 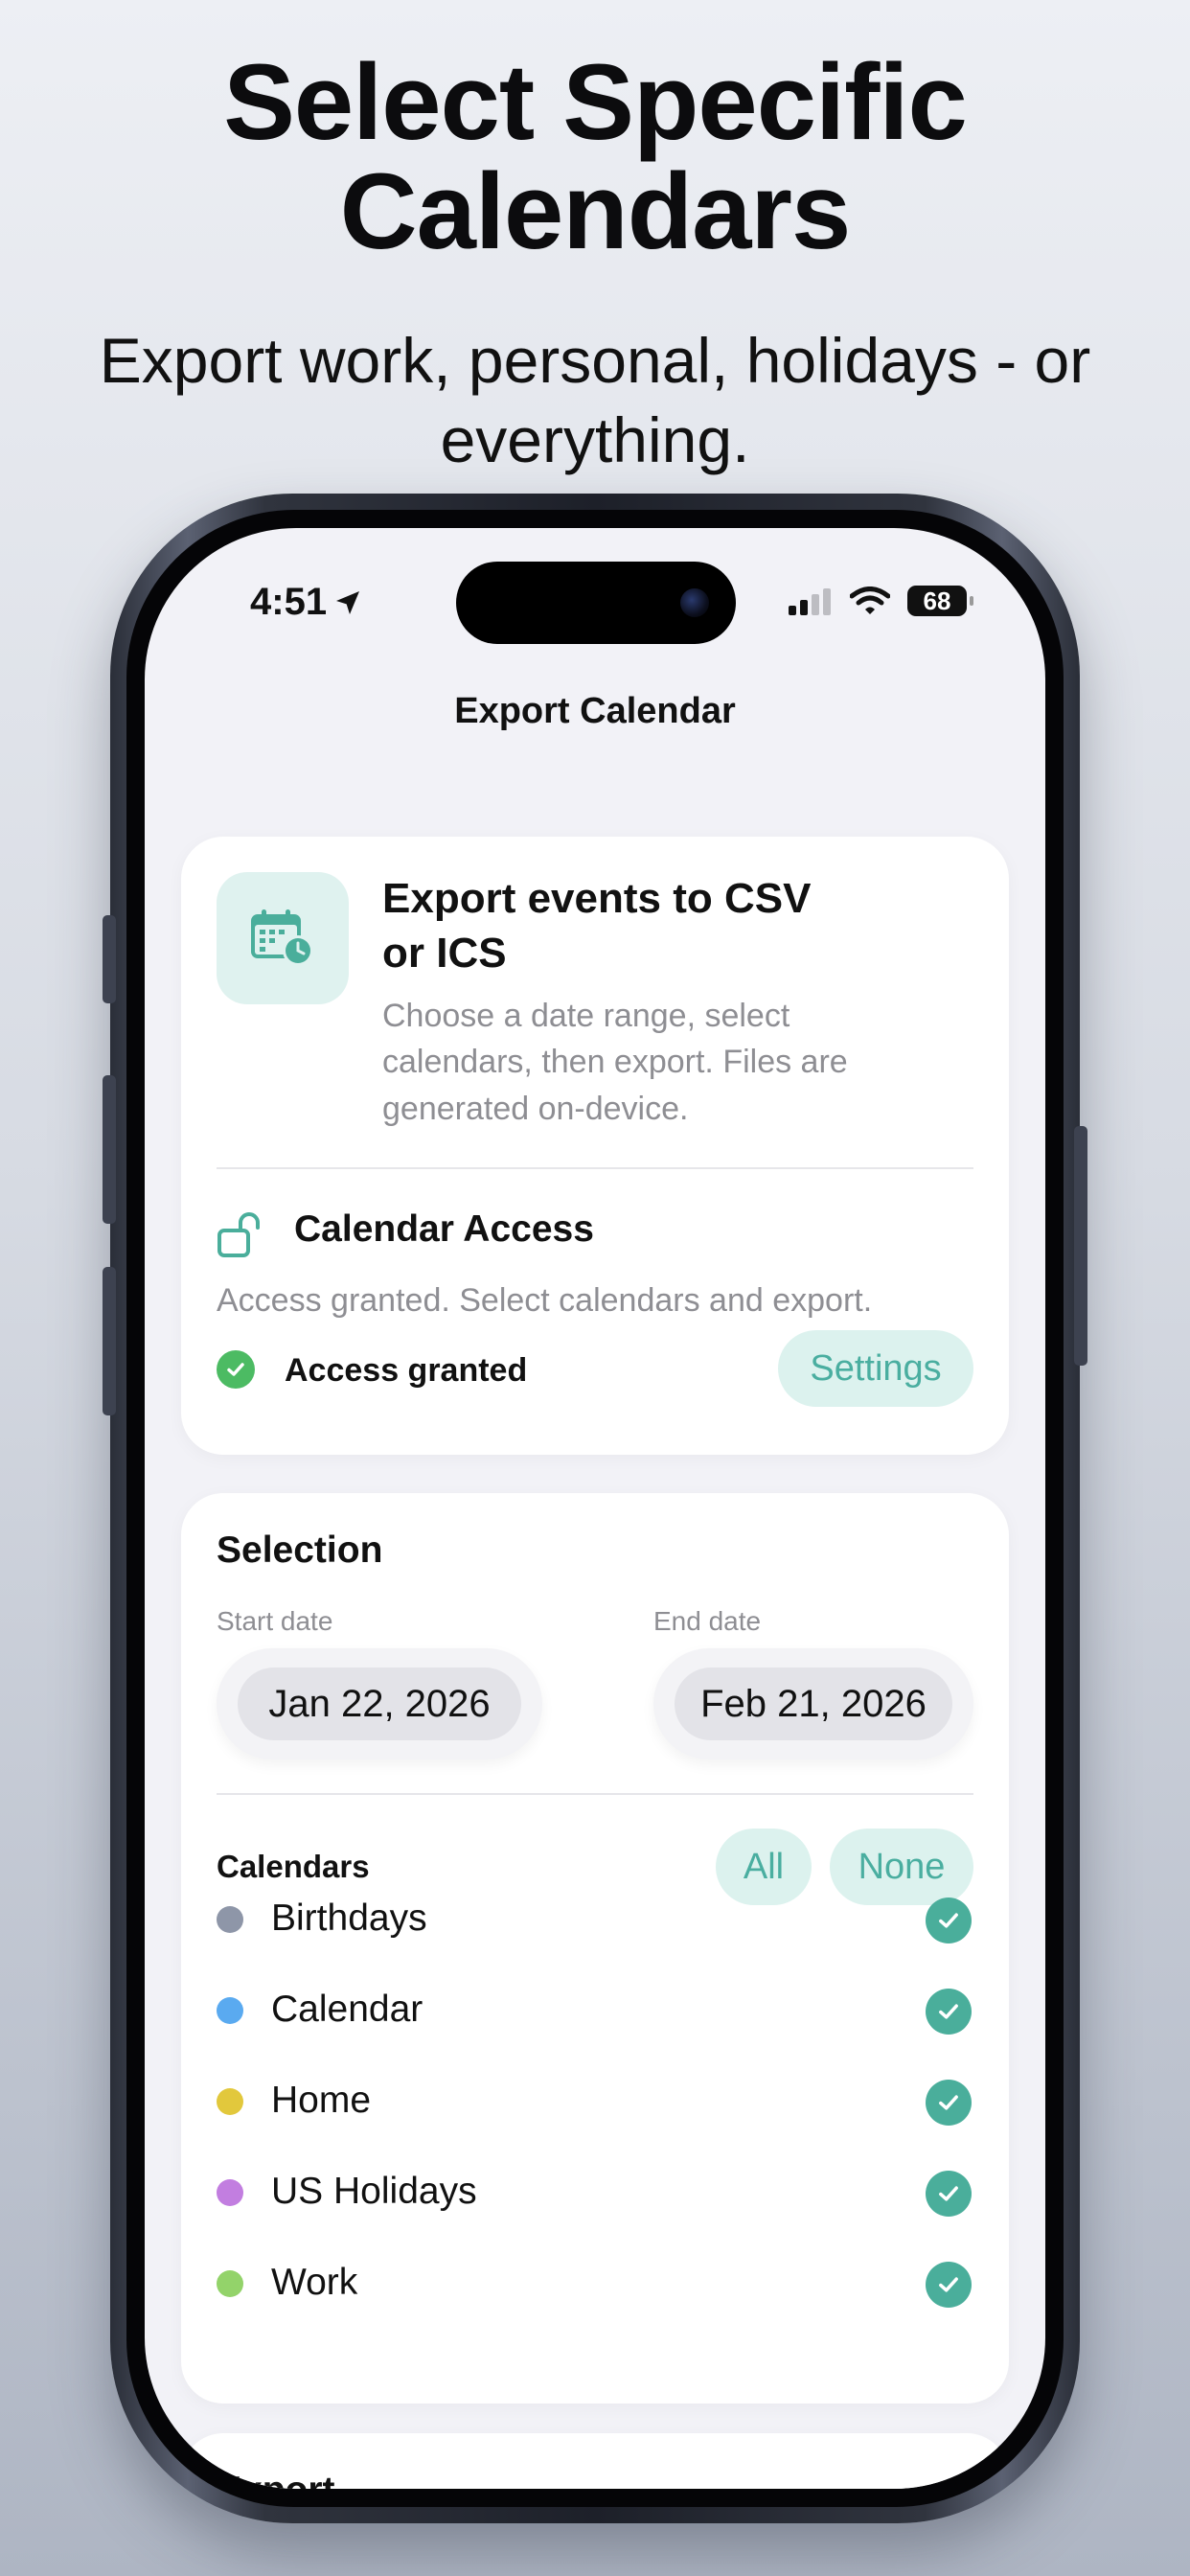 I want to click on end-date-picker: Feb 21, 2026, so click(x=813, y=1704).